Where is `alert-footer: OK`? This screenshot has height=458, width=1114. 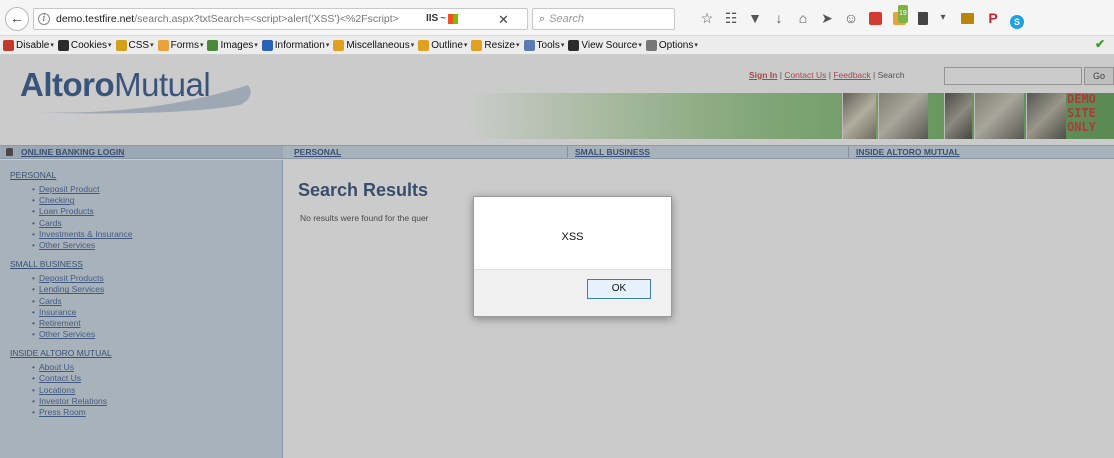
alert-footer: OK is located at coordinates (572, 292).